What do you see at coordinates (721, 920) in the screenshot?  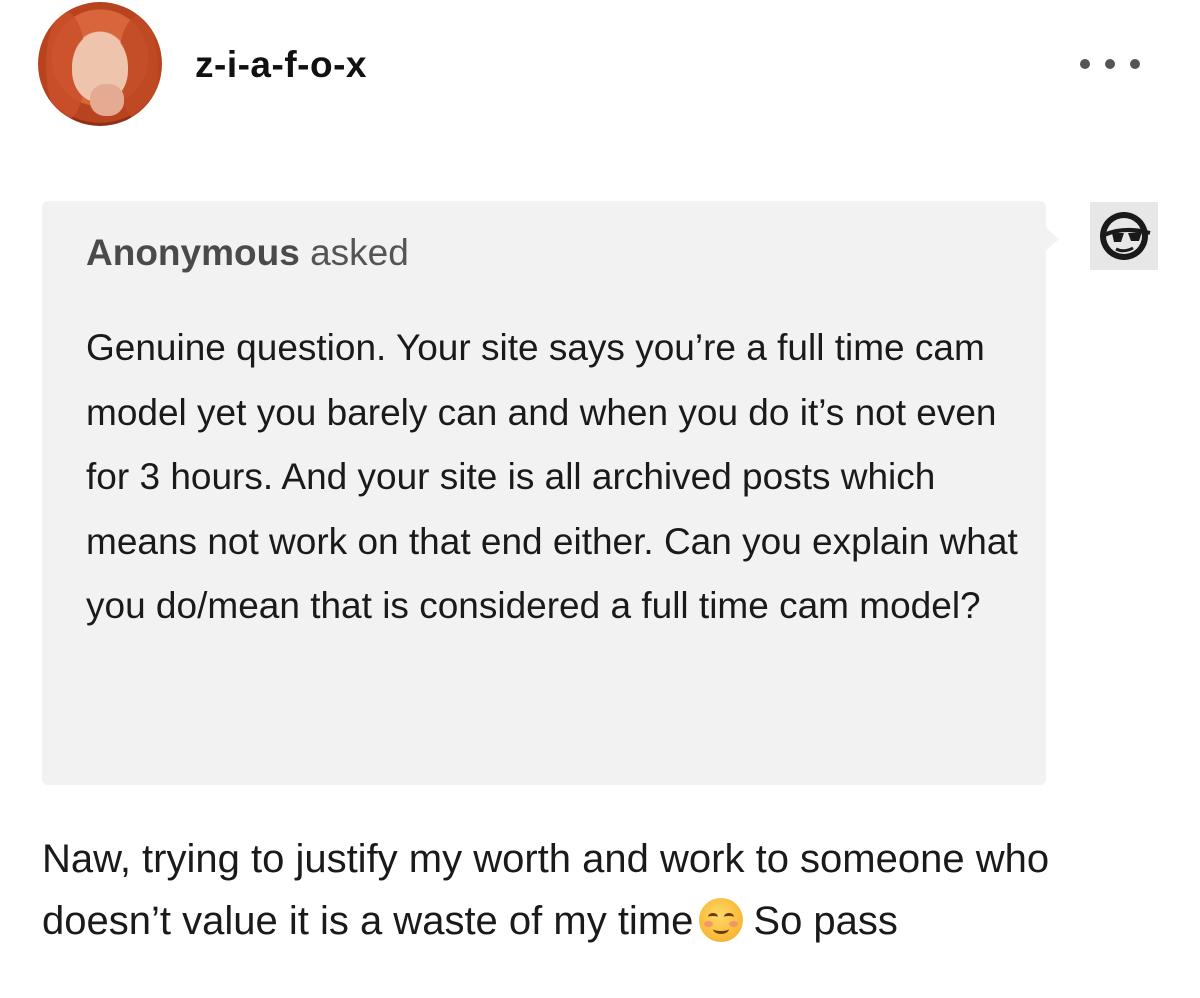 I see `smiling-face-icon` at bounding box center [721, 920].